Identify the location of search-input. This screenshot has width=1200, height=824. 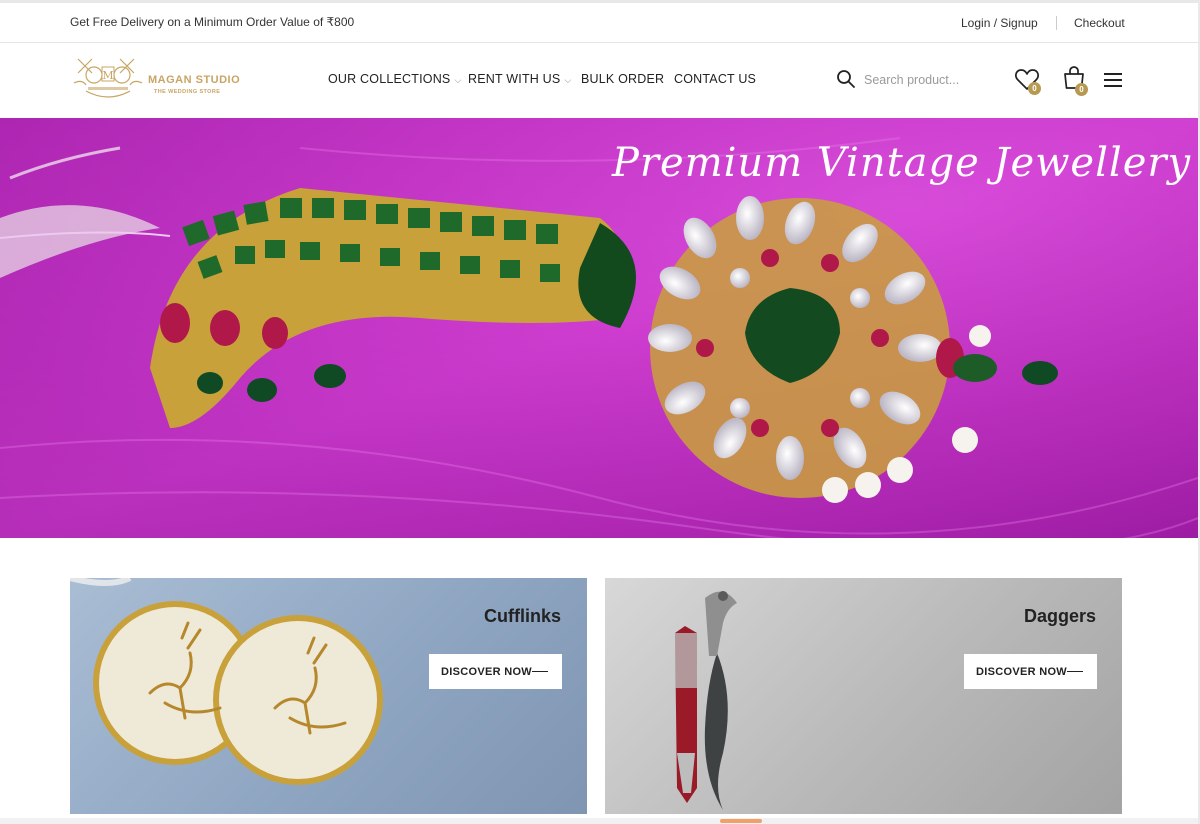
(929, 80).